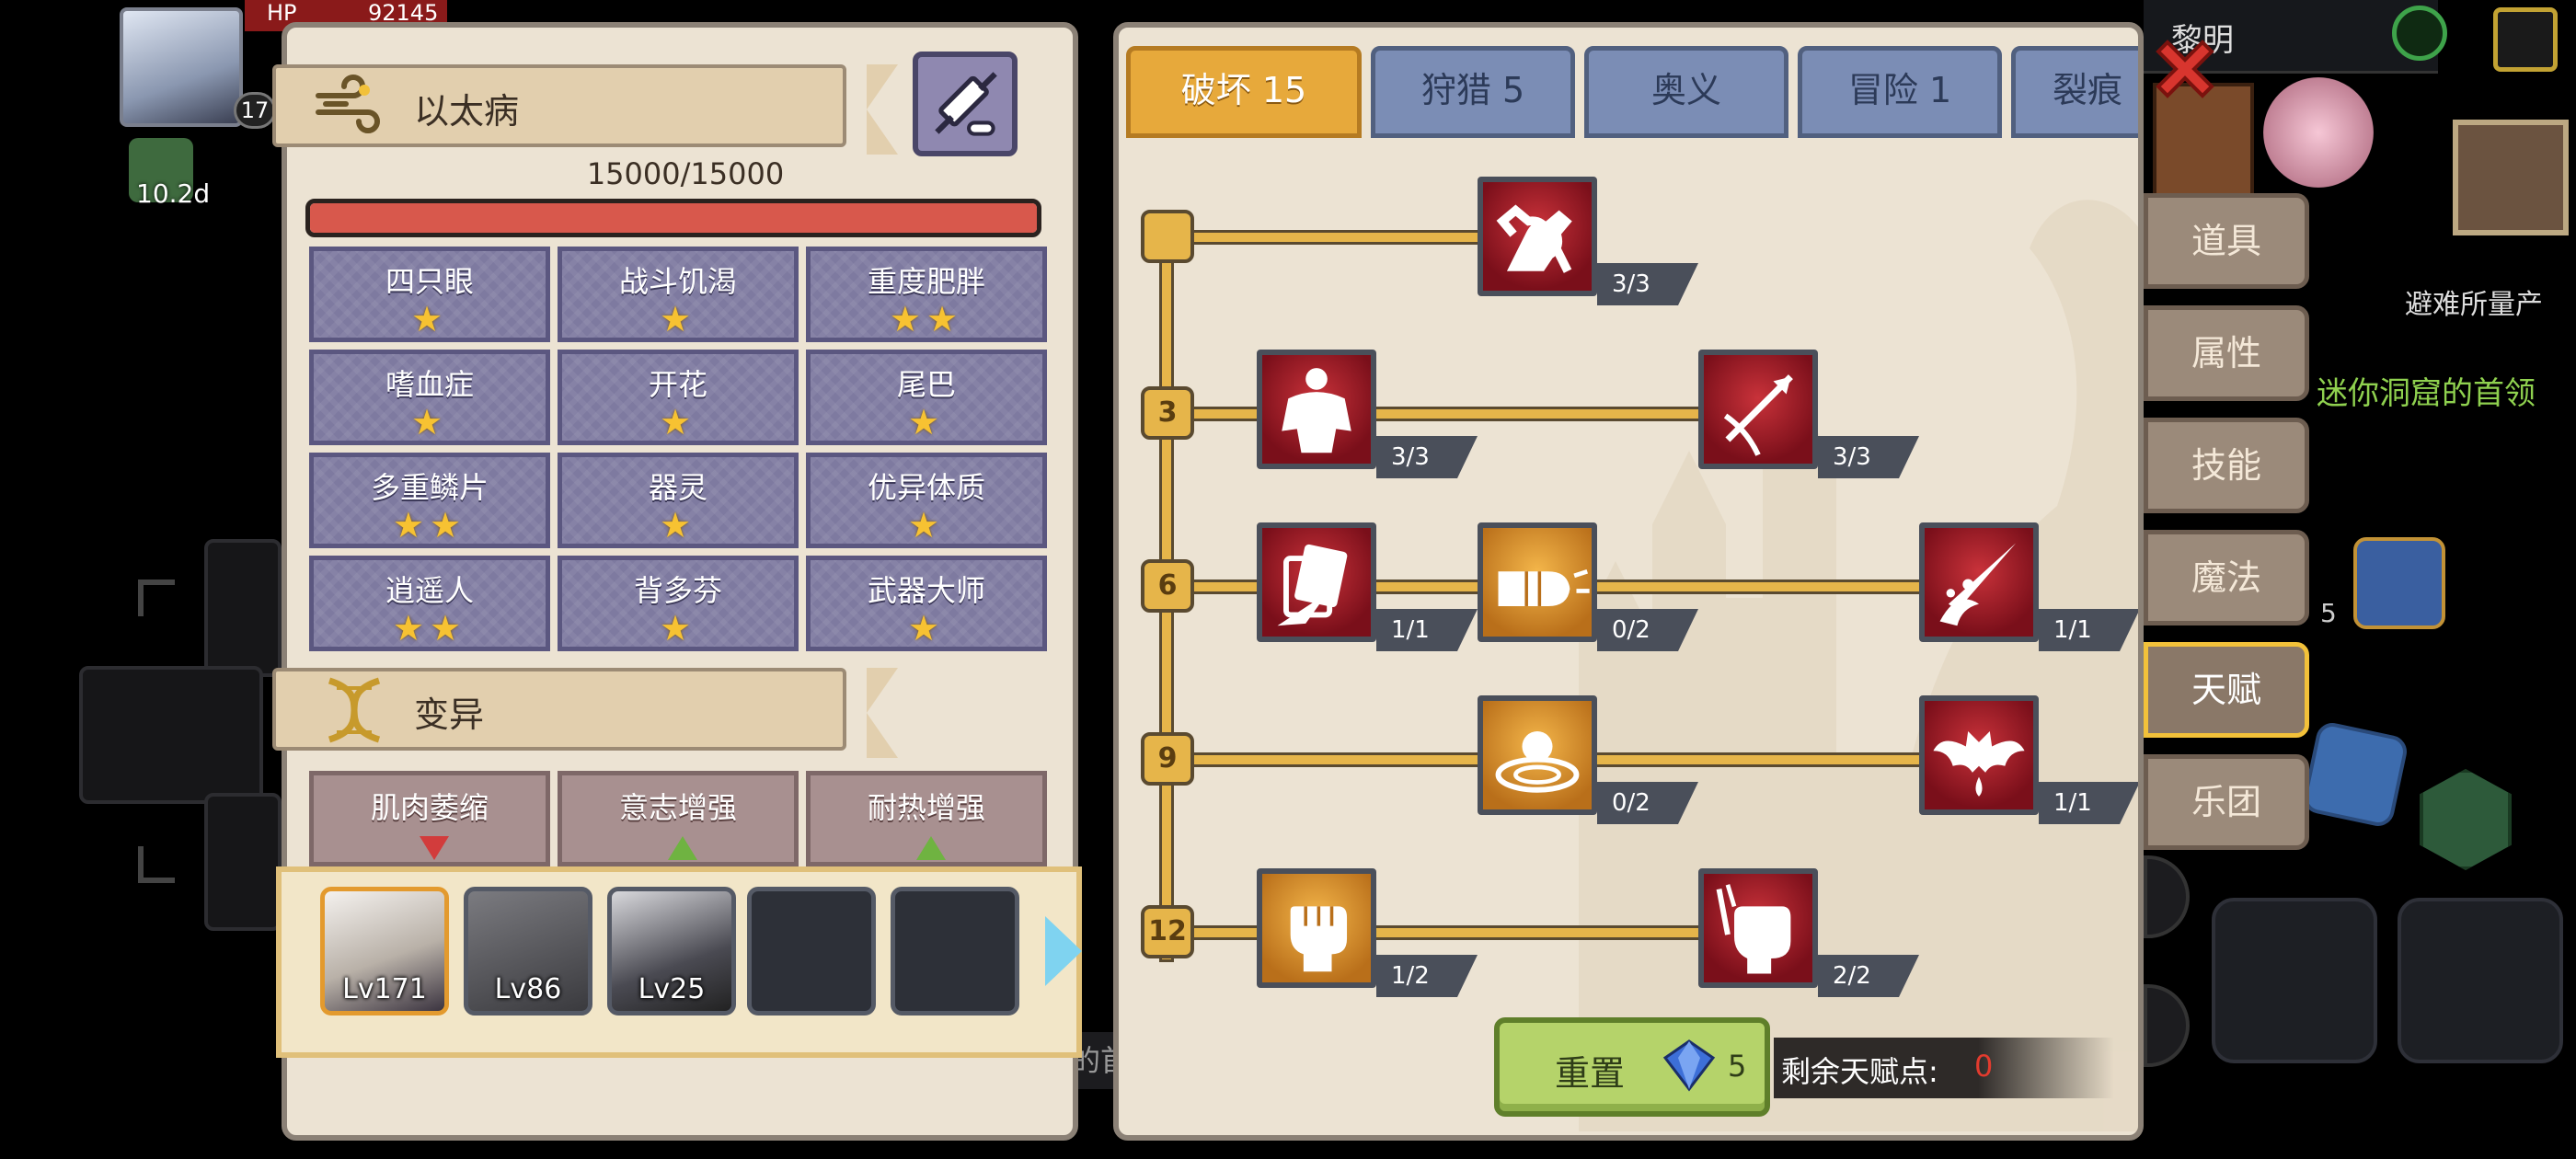 This screenshot has height=1159, width=2576. I want to click on trait-cell: 战斗饥渴 ★, so click(678, 294).